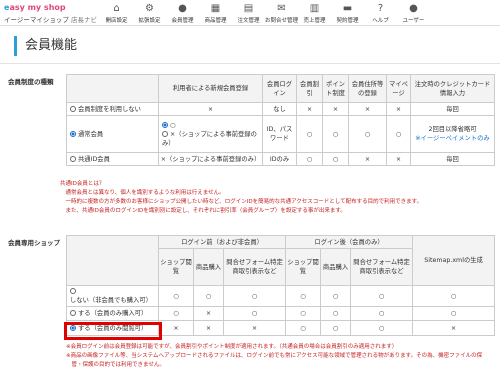 This screenshot has width=500, height=380. What do you see at coordinates (165, 124) in the screenshot?
I see `radio-registration-open` at bounding box center [165, 124].